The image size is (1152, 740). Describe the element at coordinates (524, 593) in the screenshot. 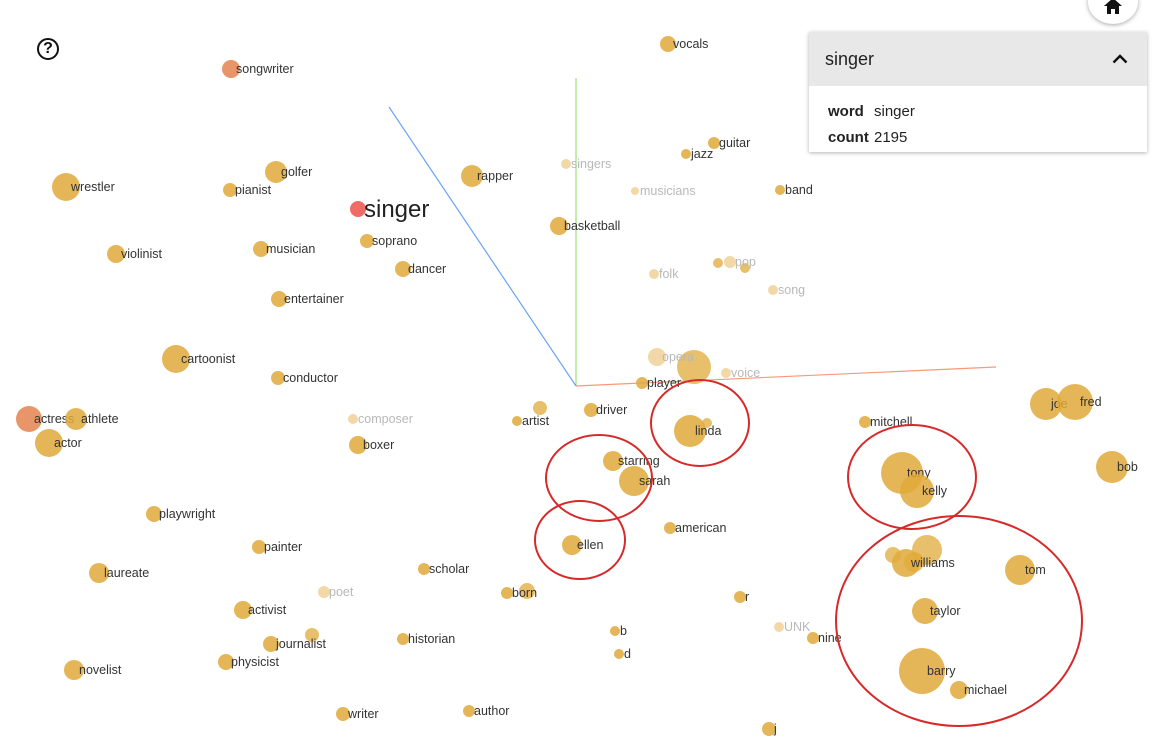

I see `point-label: born` at that location.